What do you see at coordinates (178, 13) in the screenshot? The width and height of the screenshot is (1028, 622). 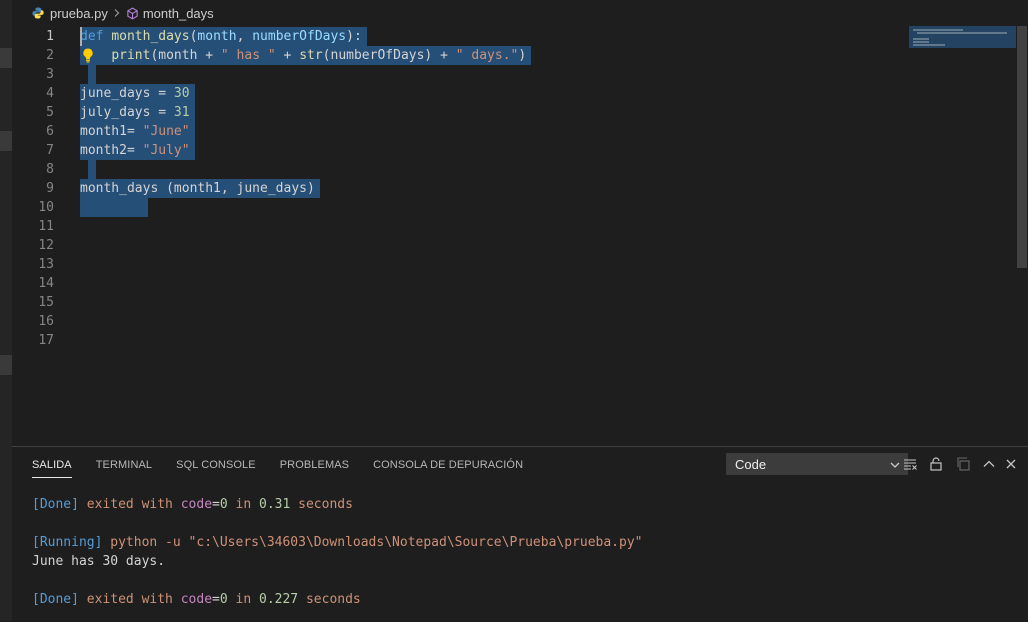 I see `breadcrumb-symbol: month_days` at bounding box center [178, 13].